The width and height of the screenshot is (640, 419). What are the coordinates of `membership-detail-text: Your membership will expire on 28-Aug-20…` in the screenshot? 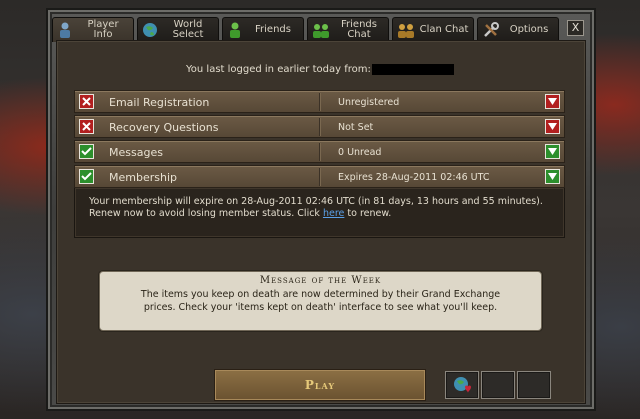 It's located at (316, 207).